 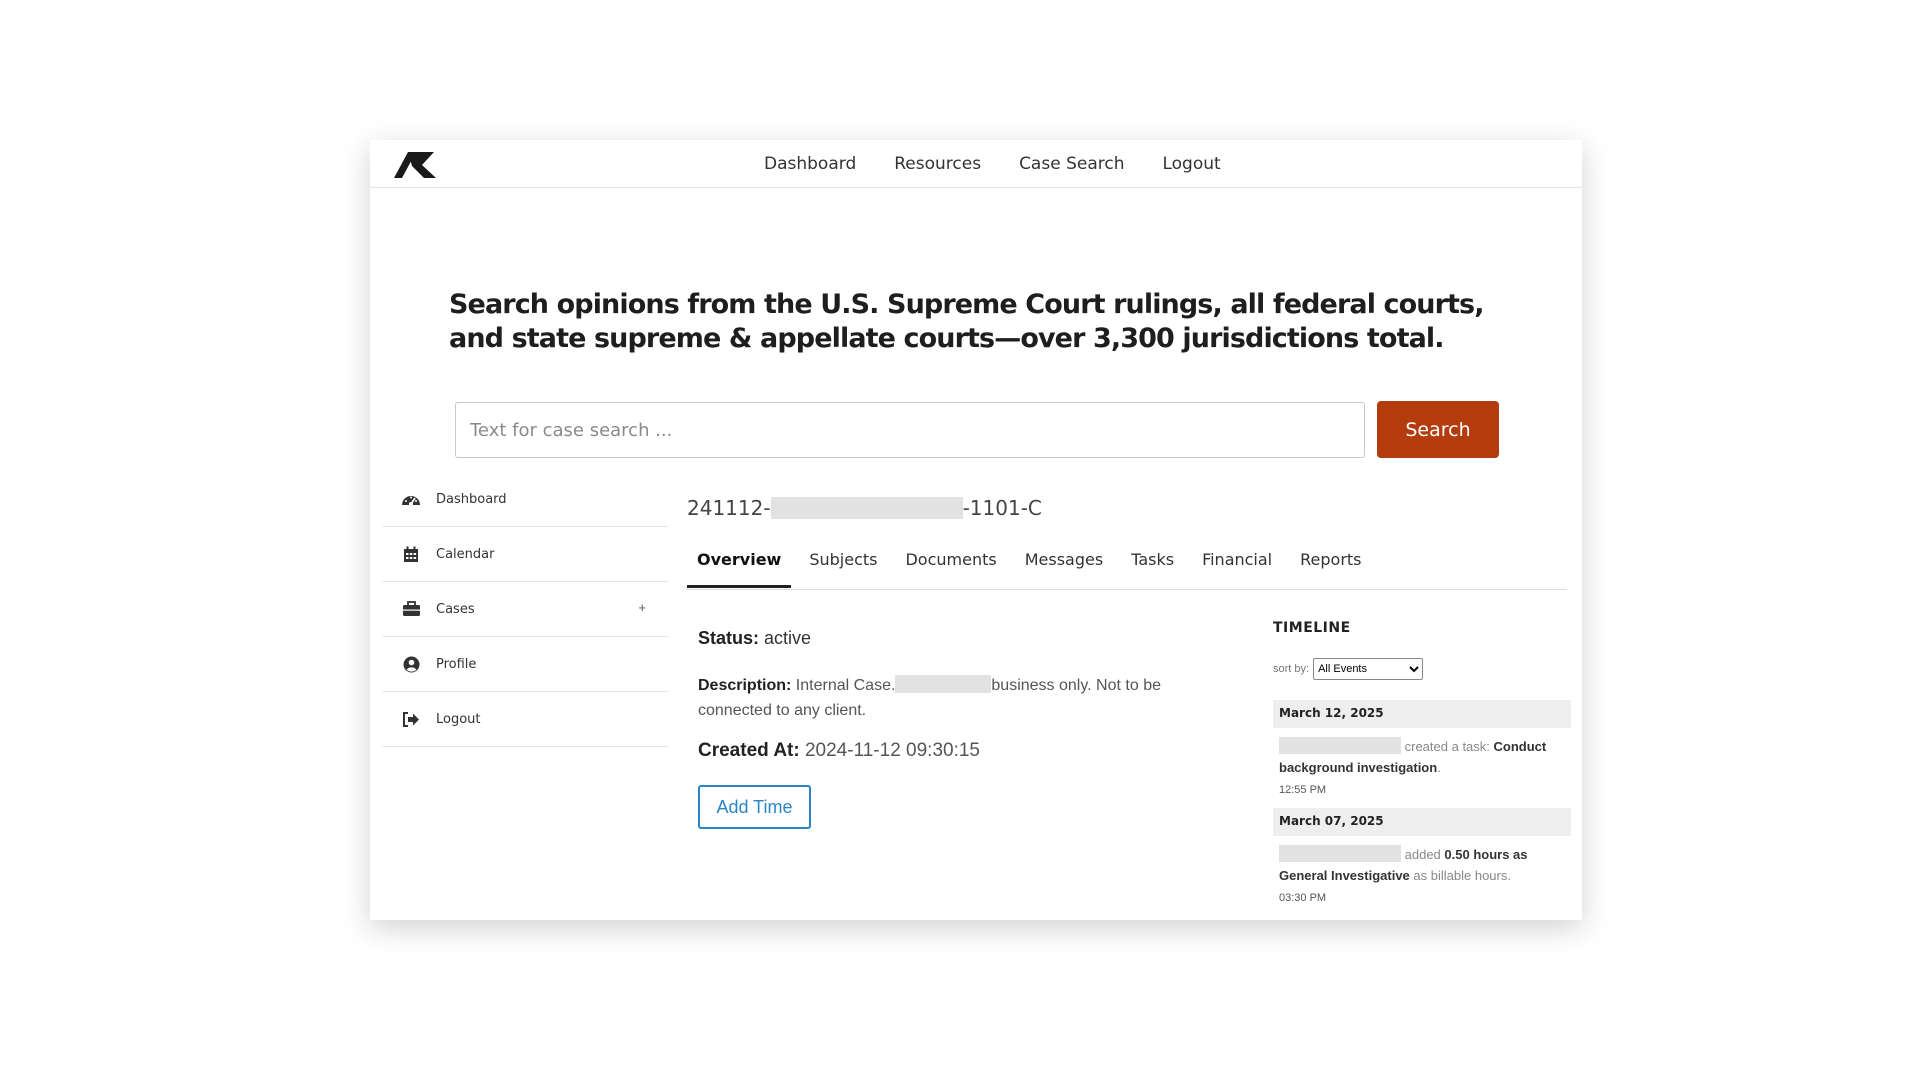 I want to click on nav-link-resources: Resources, so click(x=937, y=164).